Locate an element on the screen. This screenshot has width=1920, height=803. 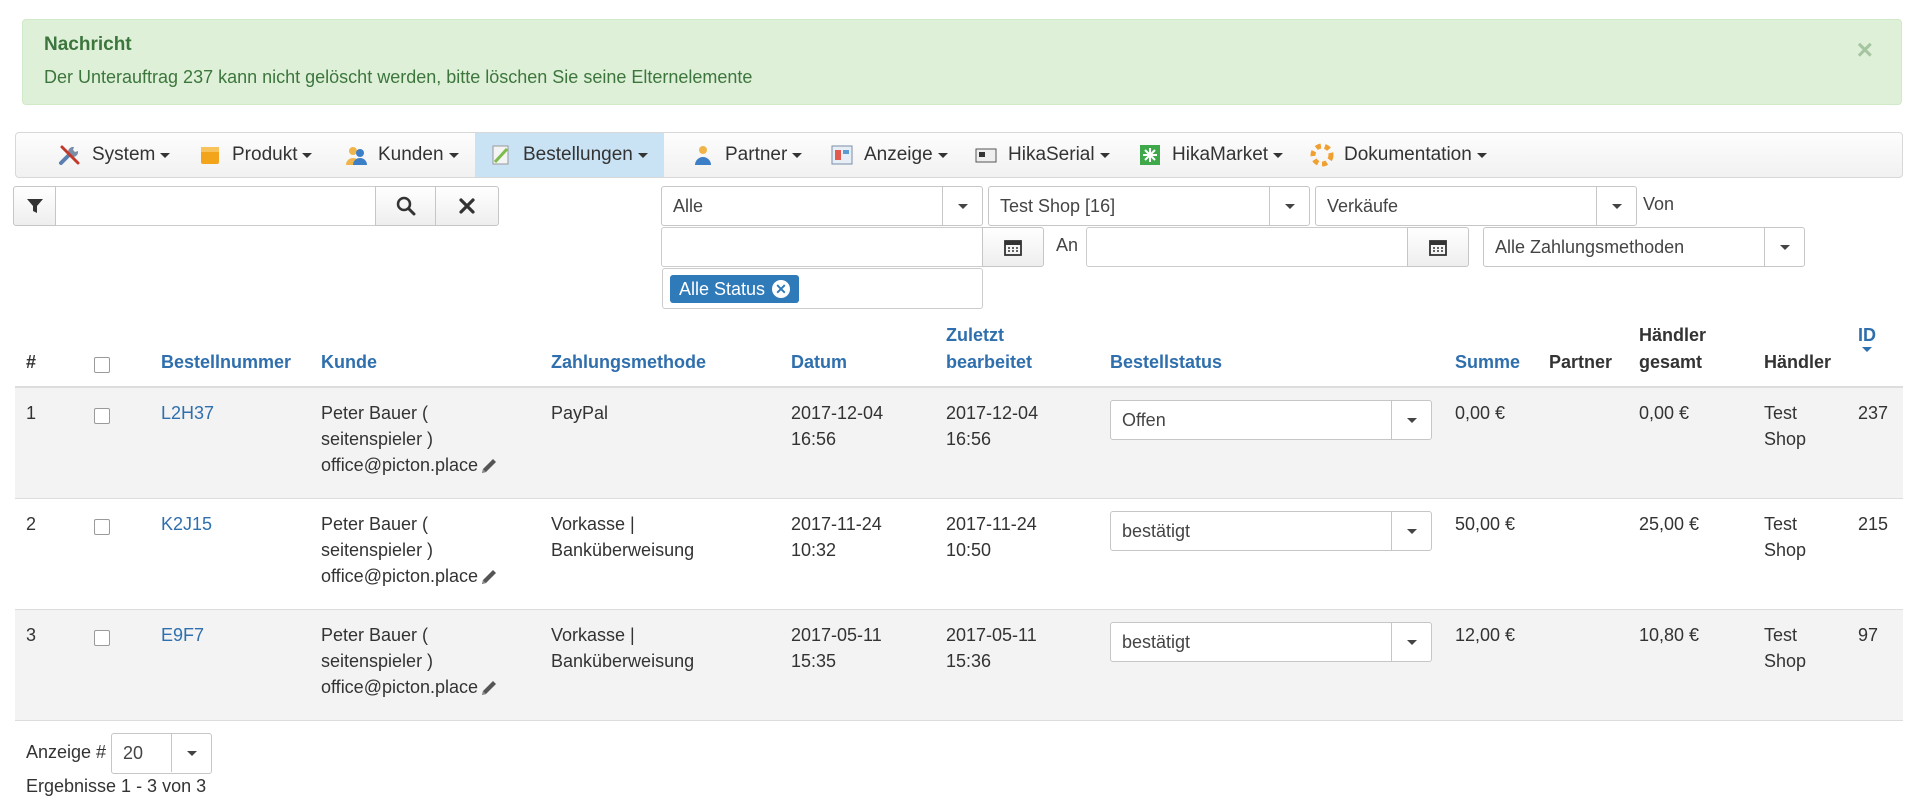
col-order-number: Bestellnummer is located at coordinates (226, 362).